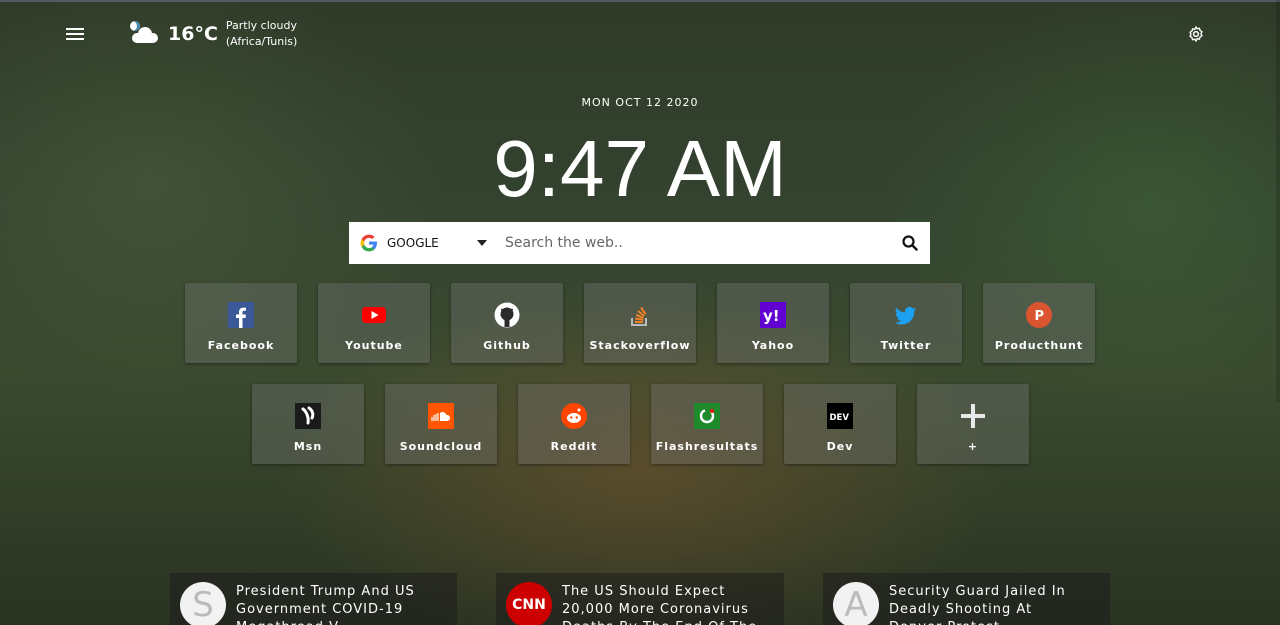 The width and height of the screenshot is (1280, 625). What do you see at coordinates (640, 315) in the screenshot?
I see `stackoverflow-icon` at bounding box center [640, 315].